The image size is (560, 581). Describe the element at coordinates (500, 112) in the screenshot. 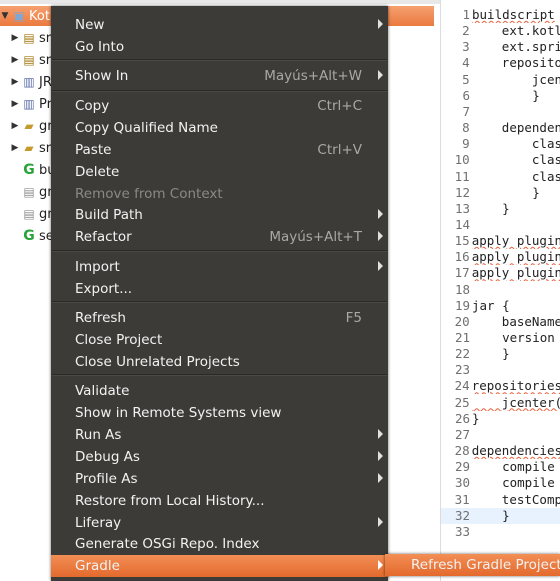

I see `code-line: 7` at that location.